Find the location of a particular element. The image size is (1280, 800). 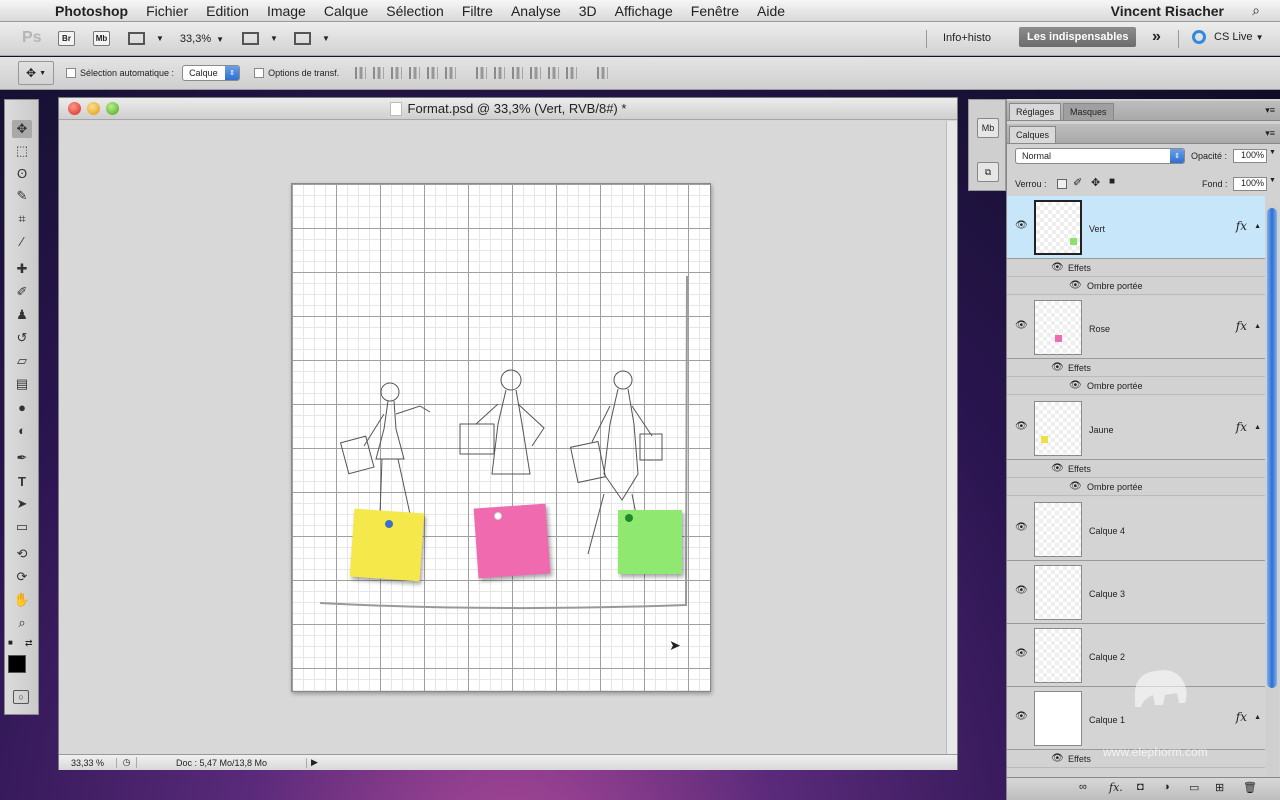

menu-aide: Aide is located at coordinates (771, 11).